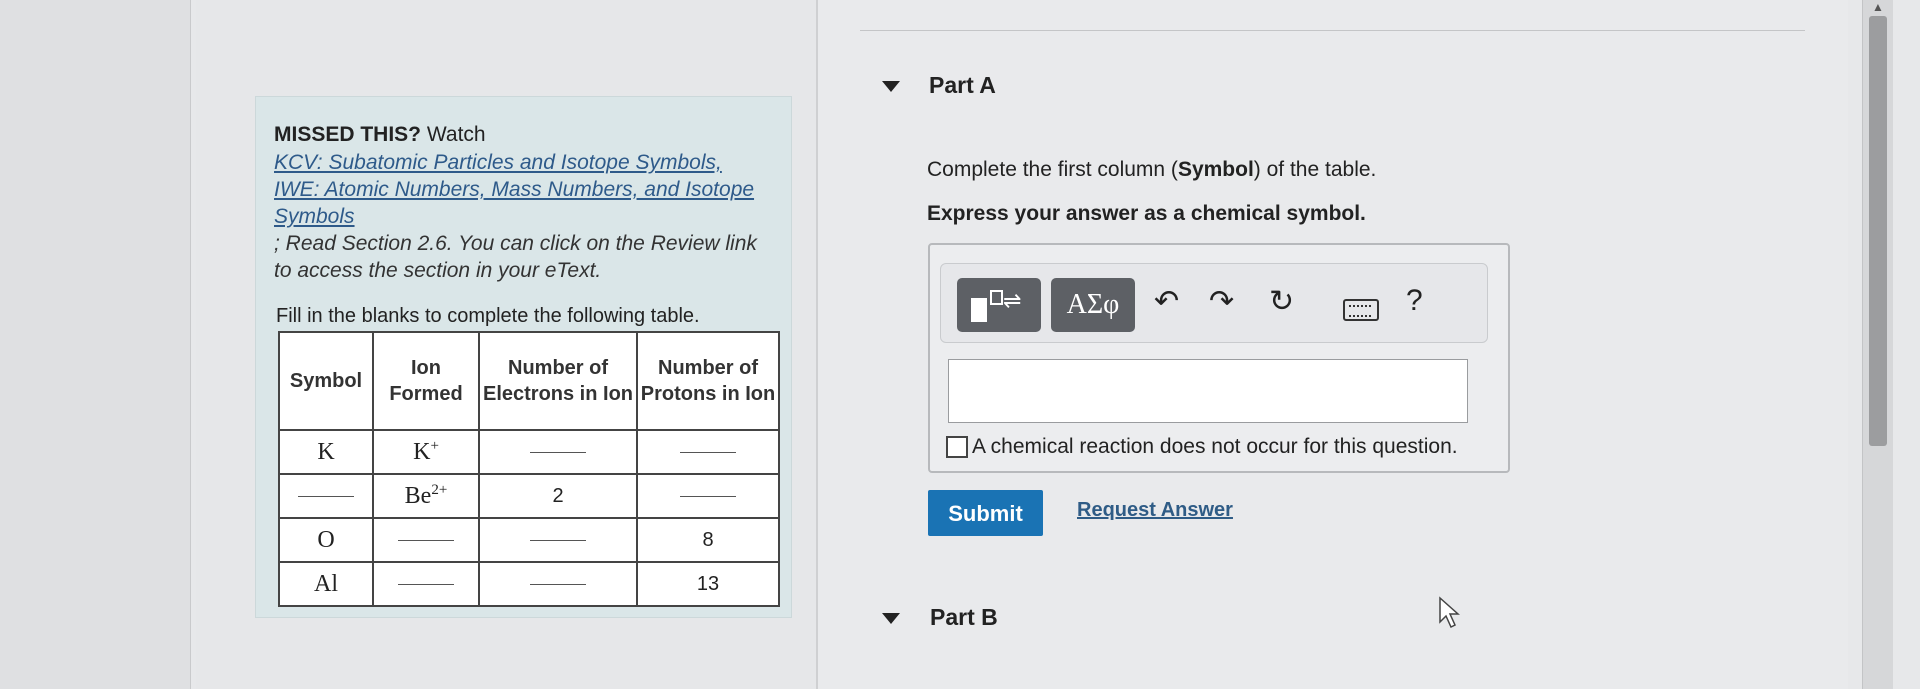 The height and width of the screenshot is (689, 1920). I want to click on cell-ion: K+, so click(426, 452).